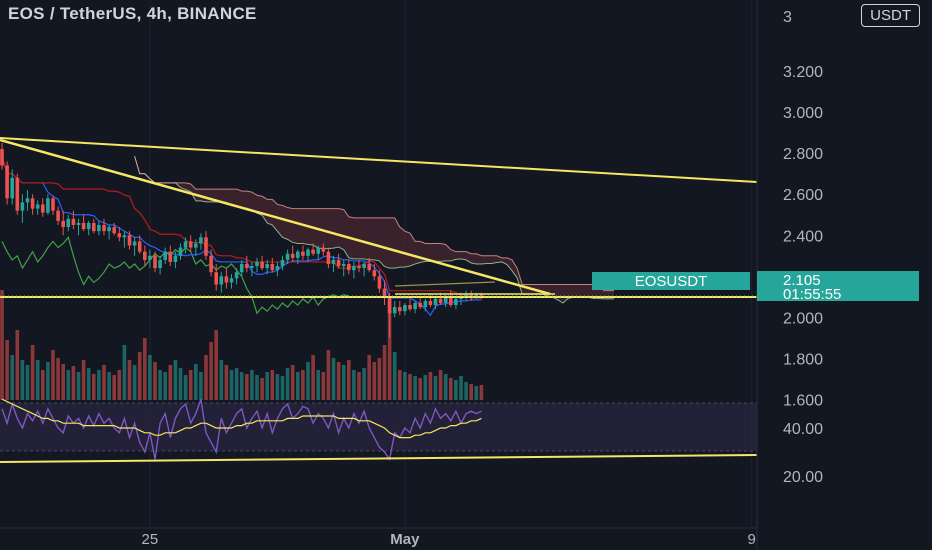 The width and height of the screenshot is (932, 550). I want to click on price-tick-label: 1.800, so click(803, 359).